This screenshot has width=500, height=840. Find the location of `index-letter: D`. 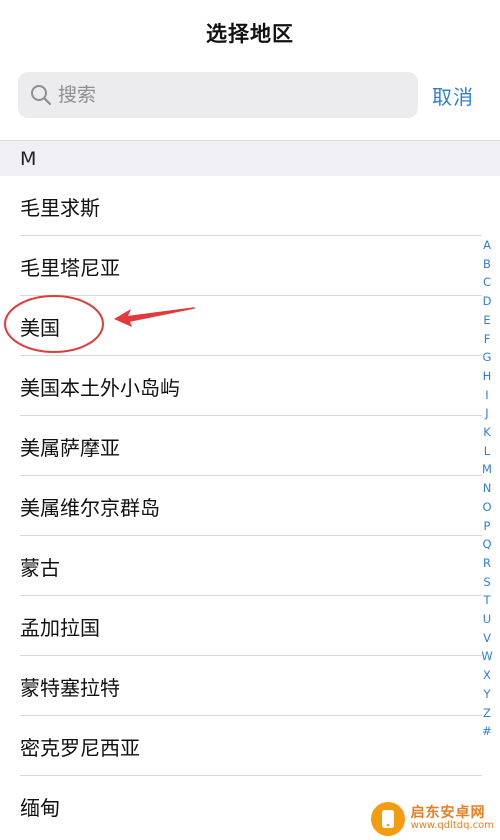

index-letter: D is located at coordinates (487, 301).